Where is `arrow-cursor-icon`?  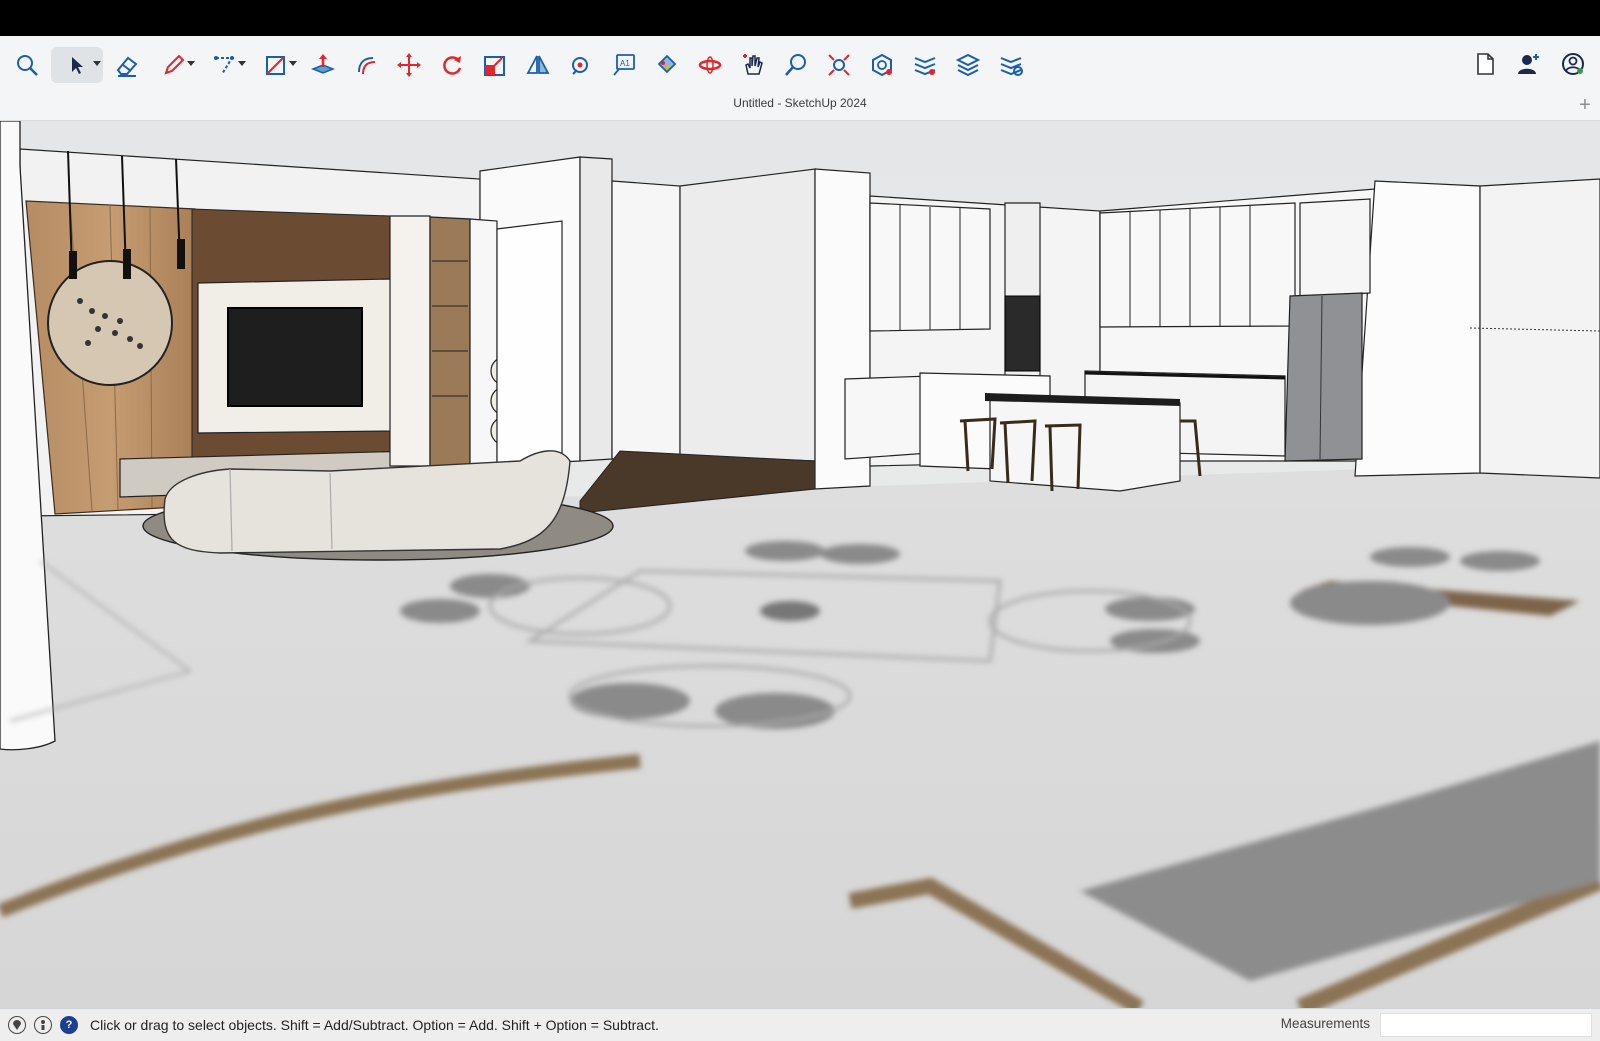 arrow-cursor-icon is located at coordinates (77, 65).